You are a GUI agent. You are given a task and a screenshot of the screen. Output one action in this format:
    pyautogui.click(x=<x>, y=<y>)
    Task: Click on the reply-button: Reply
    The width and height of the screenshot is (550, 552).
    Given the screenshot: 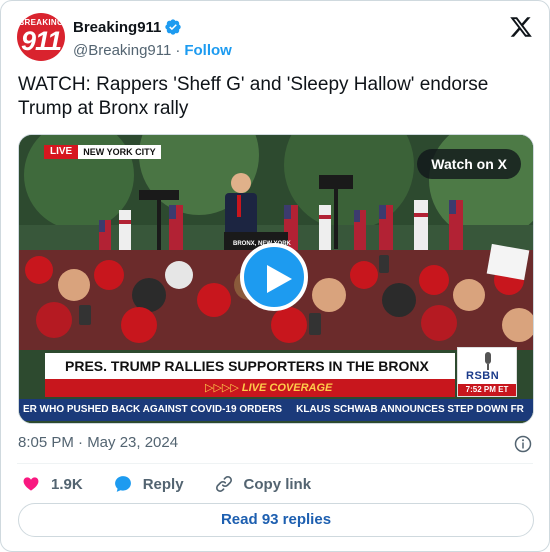 What is the action you would take?
    pyautogui.click(x=148, y=484)
    